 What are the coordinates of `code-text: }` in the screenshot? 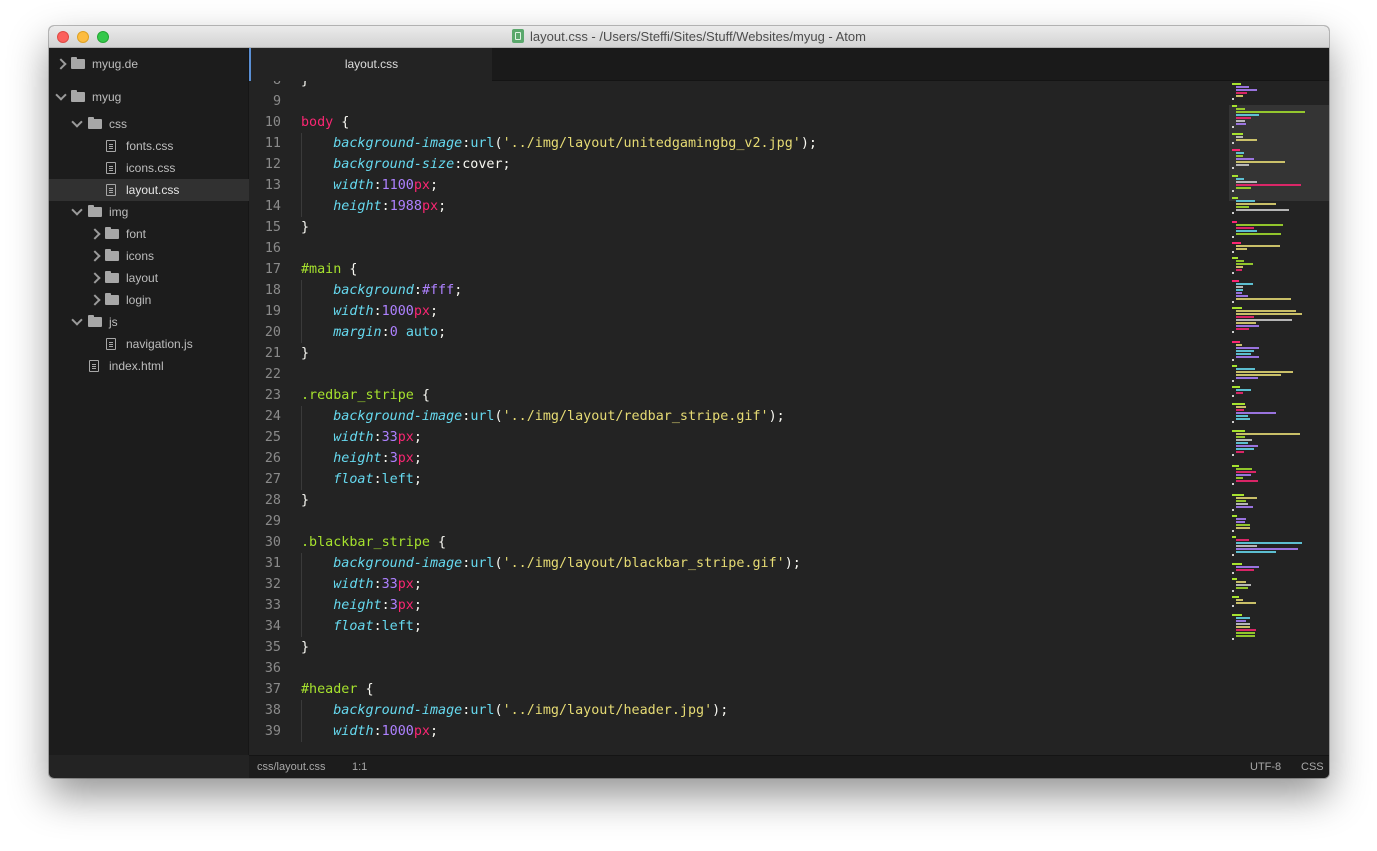 It's located at (305, 227).